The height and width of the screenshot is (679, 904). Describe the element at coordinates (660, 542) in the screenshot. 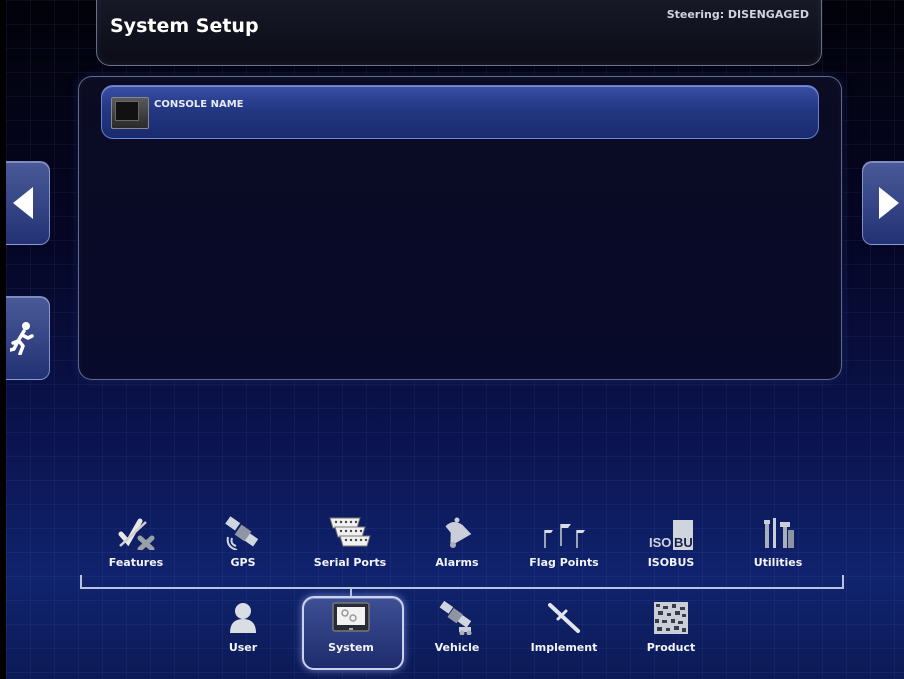

I see `svg-text: ISO` at that location.